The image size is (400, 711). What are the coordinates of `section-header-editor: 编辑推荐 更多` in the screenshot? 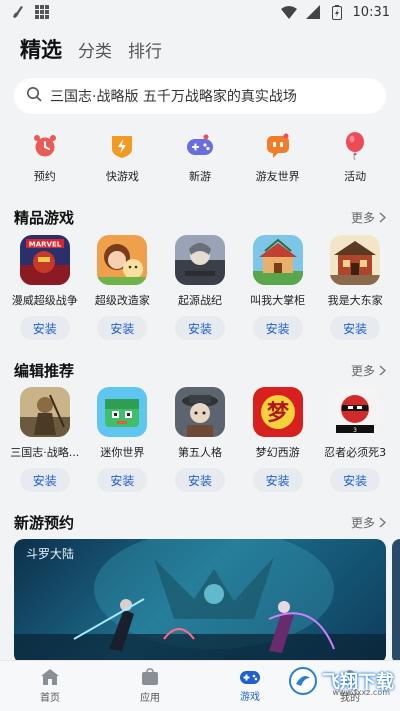 It's located at (200, 370).